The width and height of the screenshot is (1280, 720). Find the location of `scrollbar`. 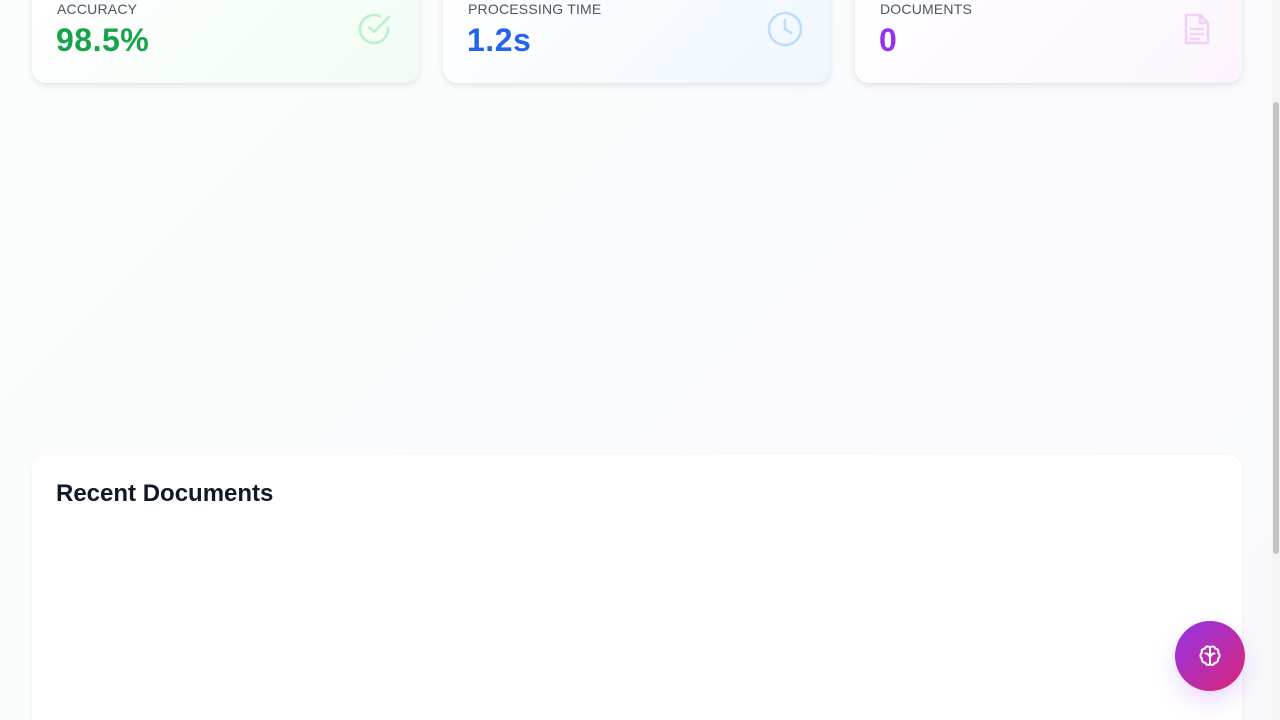

scrollbar is located at coordinates (1276, 360).